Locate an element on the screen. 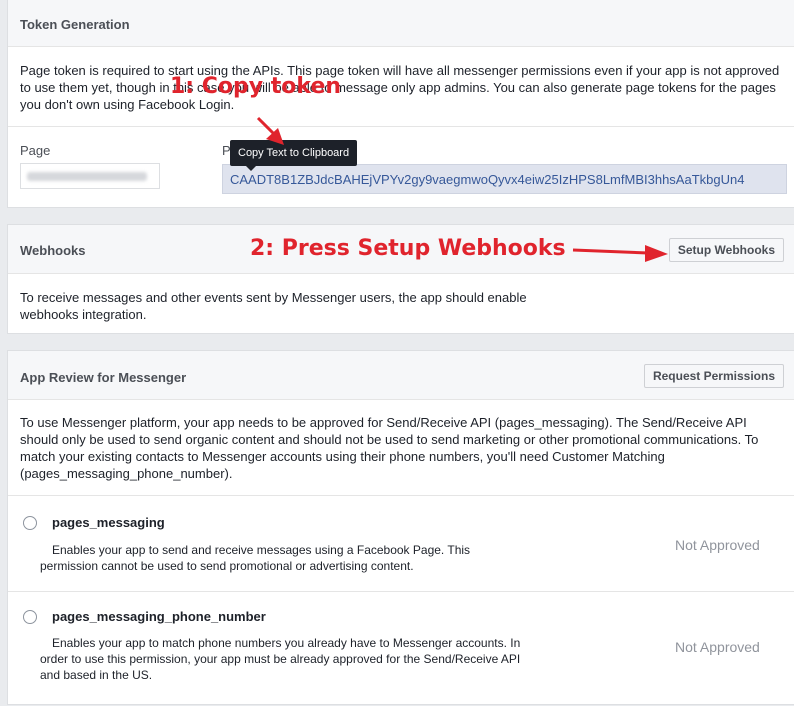 The height and width of the screenshot is (706, 794). panel-title: Token Generation is located at coordinates (75, 24).